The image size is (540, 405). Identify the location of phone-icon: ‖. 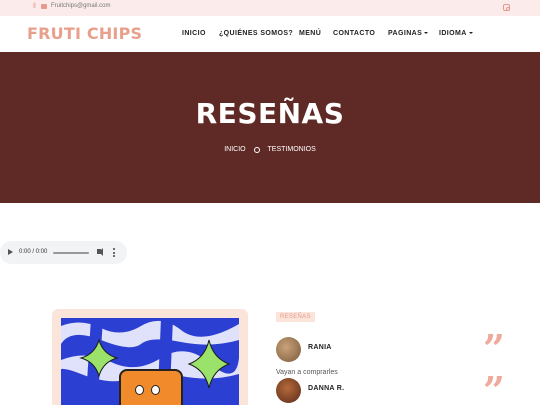
(34, 6).